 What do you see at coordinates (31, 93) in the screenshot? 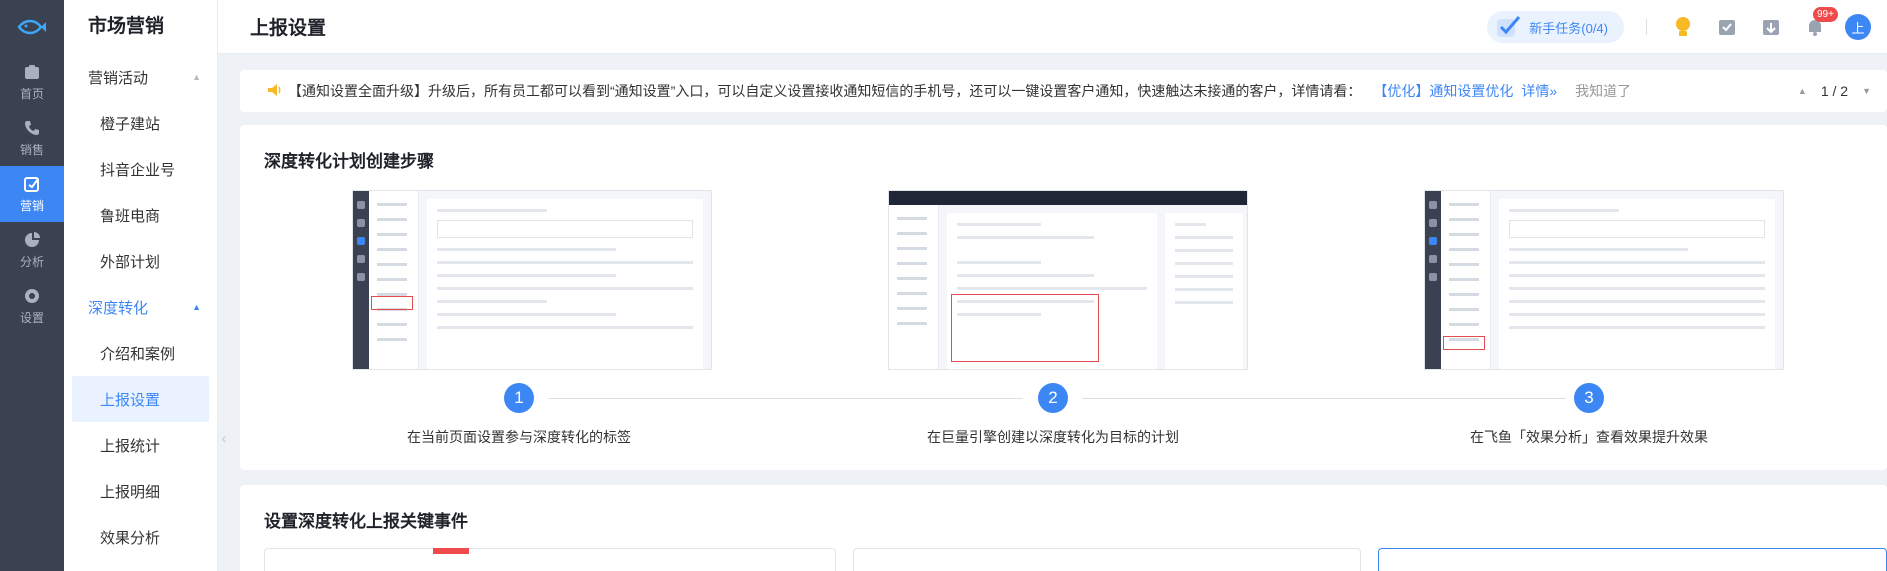
I see `rail-label-home: 首页` at bounding box center [31, 93].